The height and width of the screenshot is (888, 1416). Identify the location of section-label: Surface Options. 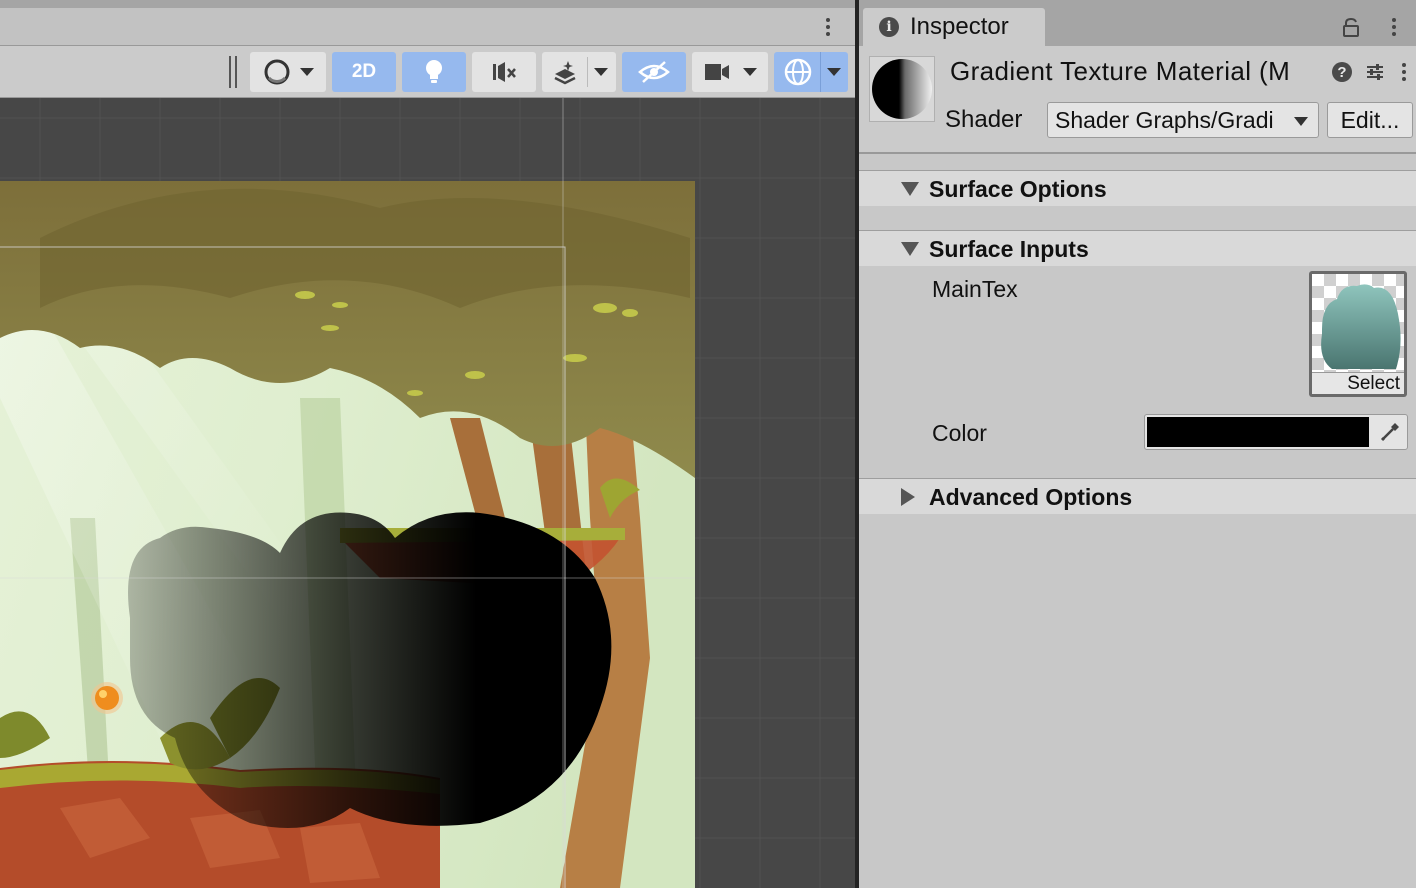
(1018, 189).